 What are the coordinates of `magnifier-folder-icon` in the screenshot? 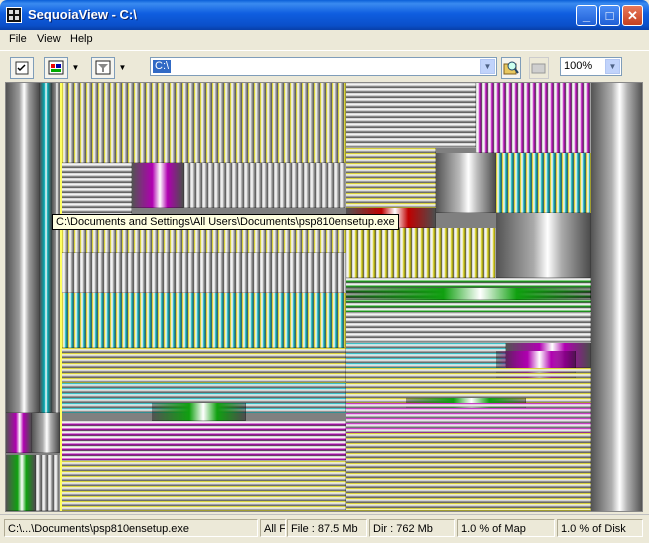 It's located at (511, 68).